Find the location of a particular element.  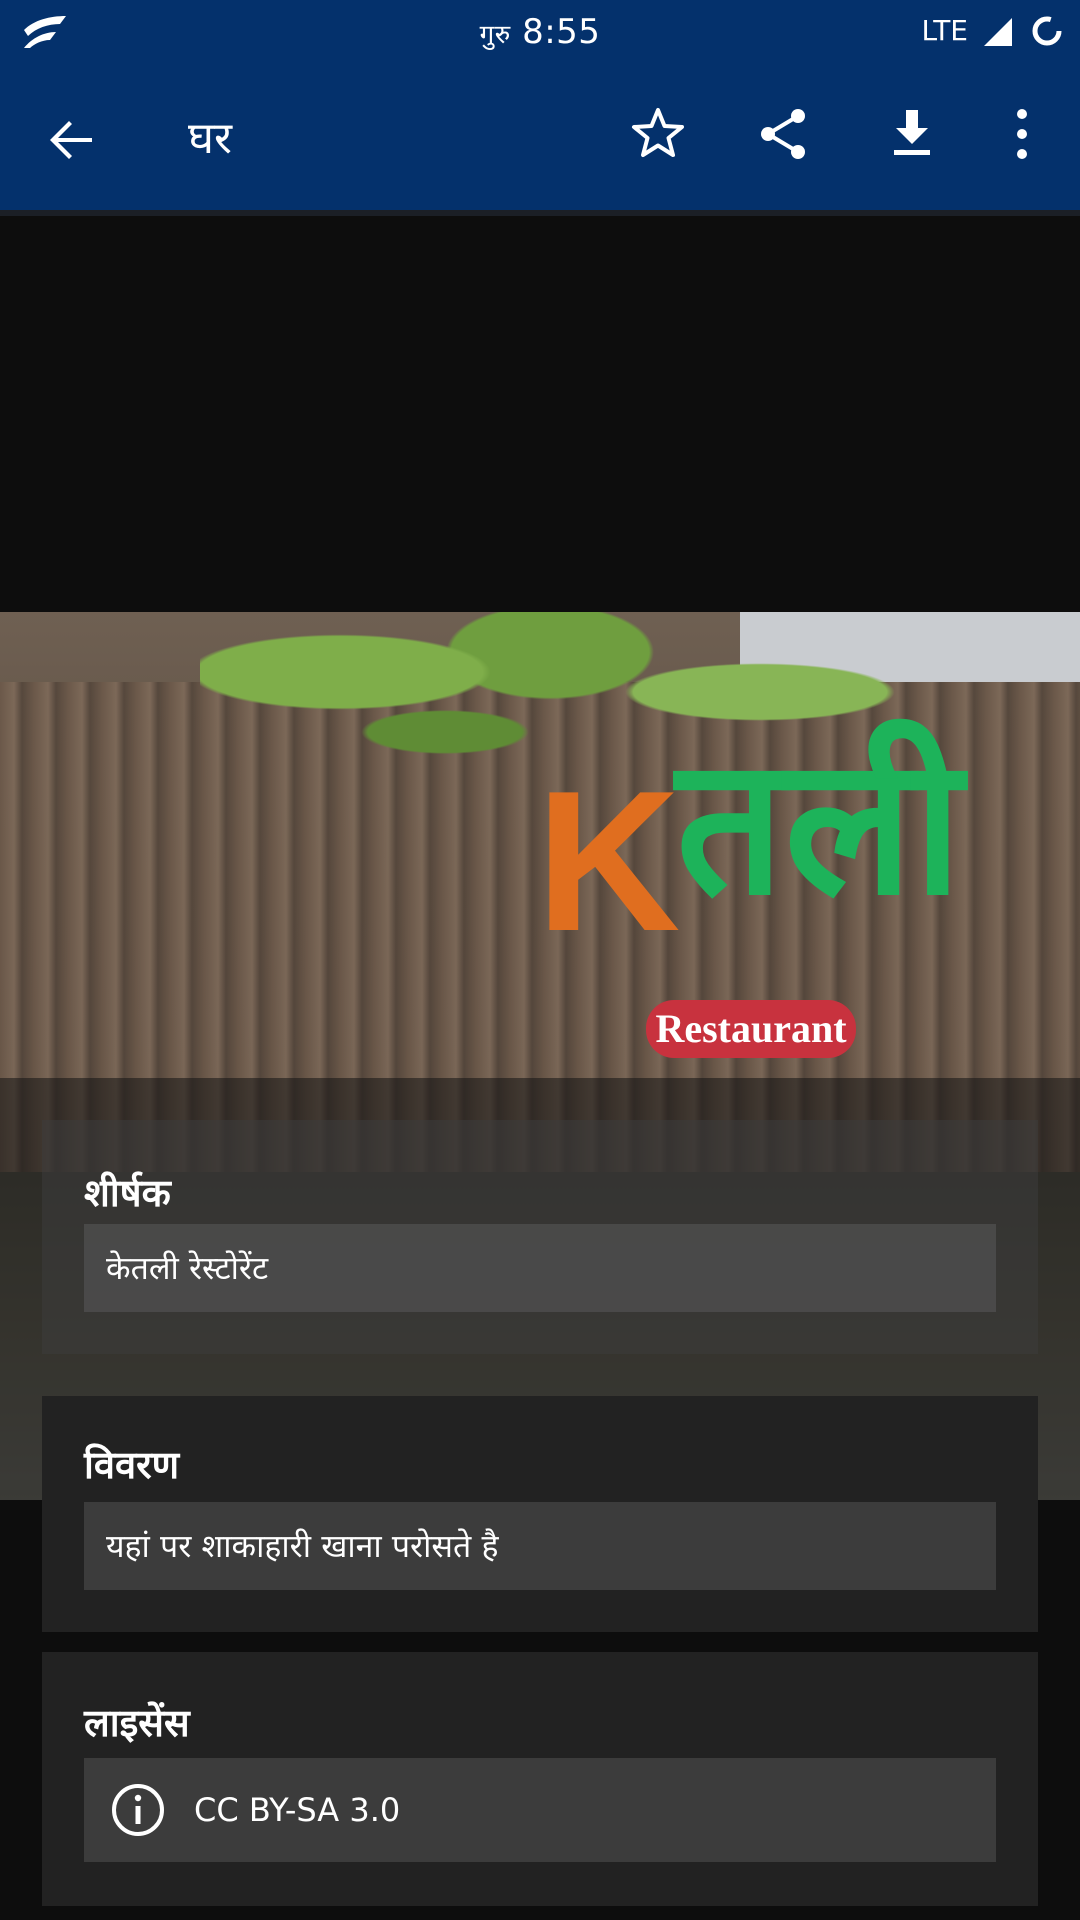

sign-letter-k: K is located at coordinates (608, 861).